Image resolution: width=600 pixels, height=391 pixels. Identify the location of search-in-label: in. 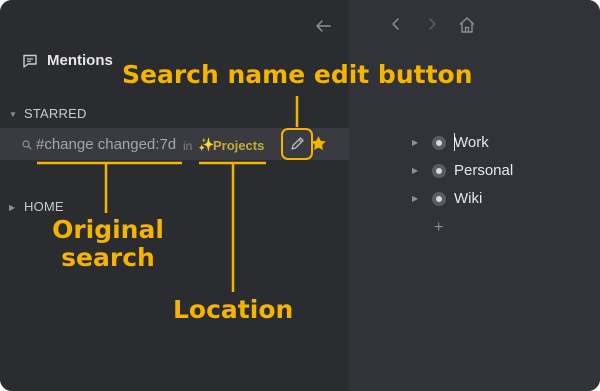
(188, 146).